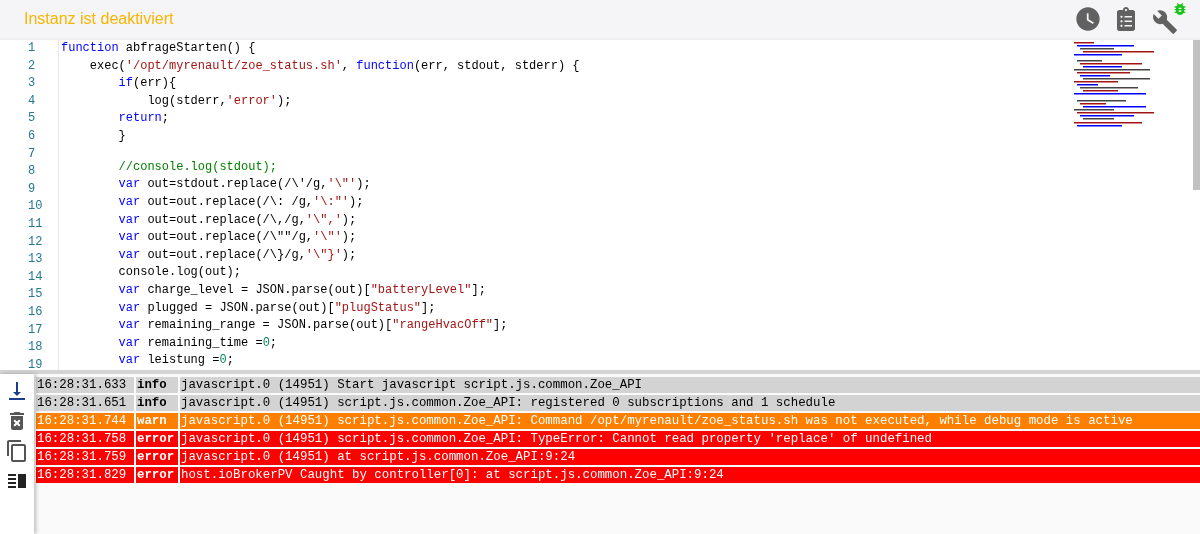 Image resolution: width=1200 pixels, height=534 pixels. I want to click on log-time: 16:28:31.829, so click(85, 475).